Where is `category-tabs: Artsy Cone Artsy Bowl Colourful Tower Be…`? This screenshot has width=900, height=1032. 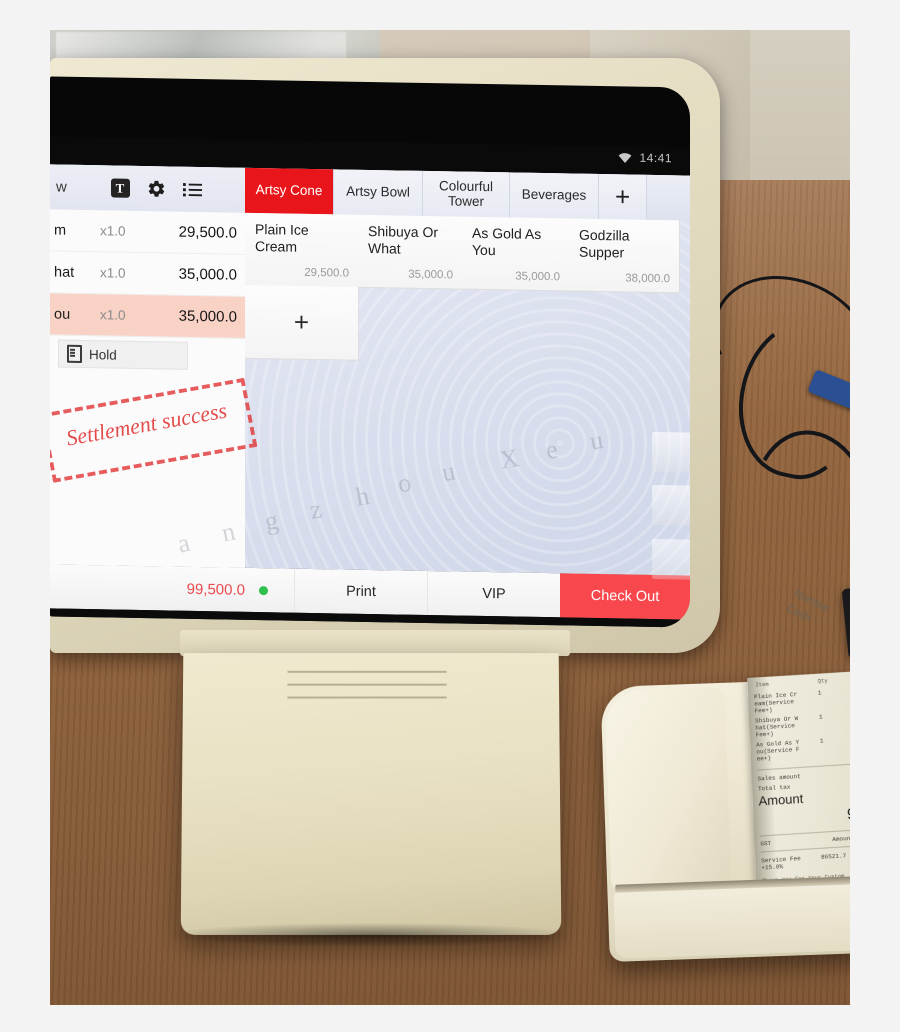
category-tabs: Artsy Cone Artsy Bowl Colourful Tower Be… is located at coordinates (467, 194).